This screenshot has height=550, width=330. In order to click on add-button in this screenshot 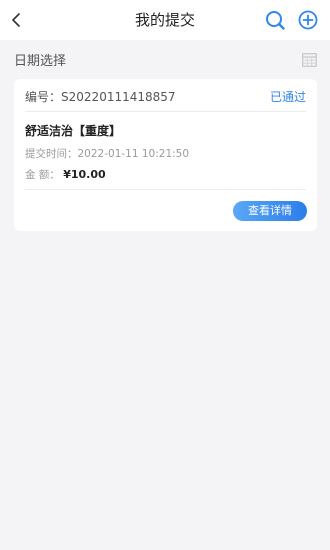, I will do `click(308, 20)`.